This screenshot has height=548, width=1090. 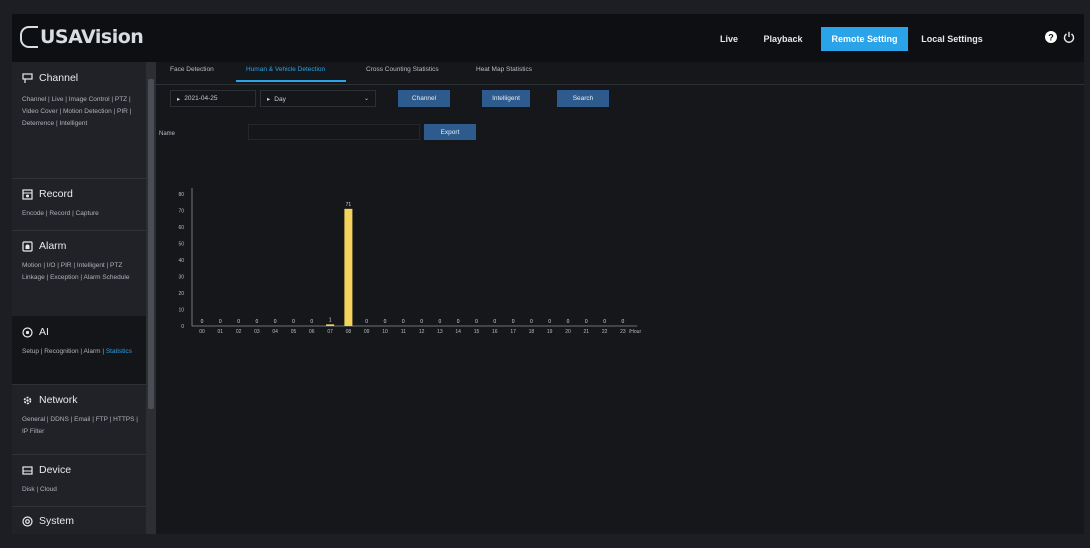 I want to click on sidebar-item-record: Record, so click(x=47, y=194).